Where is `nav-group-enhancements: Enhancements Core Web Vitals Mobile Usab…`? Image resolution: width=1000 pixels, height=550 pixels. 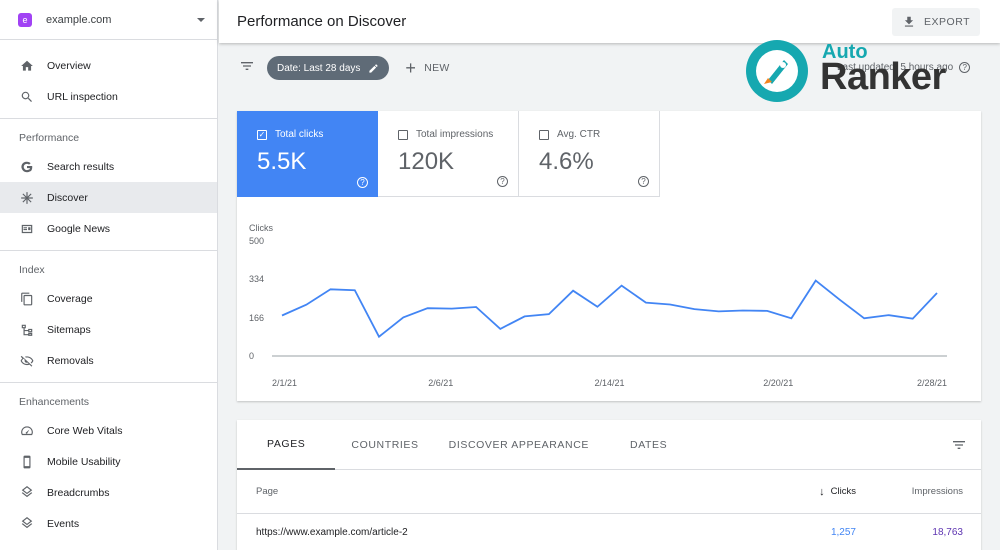 nav-group-enhancements: Enhancements Core Web Vitals Mobile Usab… is located at coordinates (108, 464).